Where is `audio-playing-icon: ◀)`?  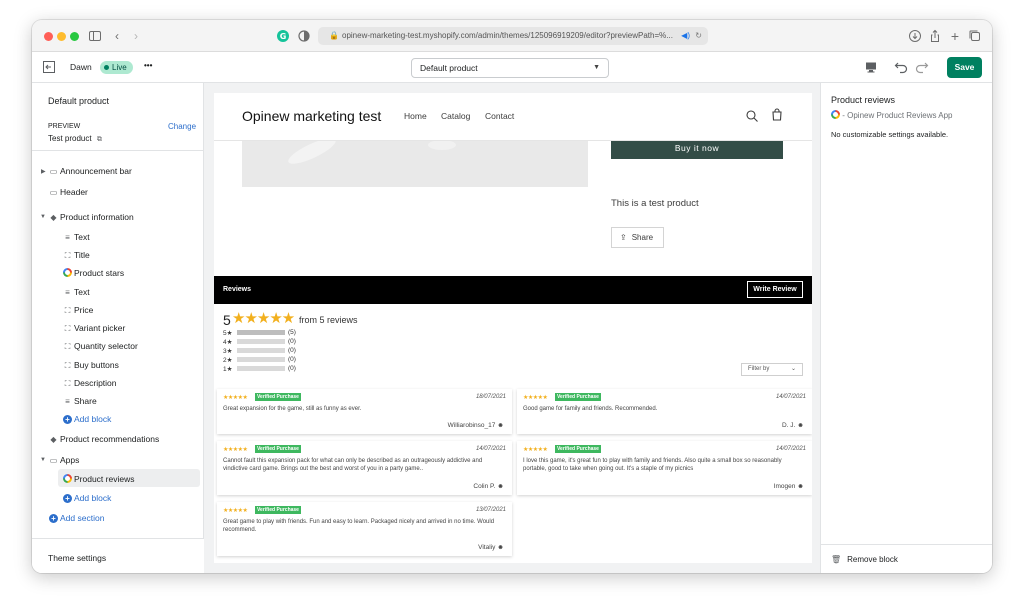
audio-playing-icon: ◀) is located at coordinates (685, 36).